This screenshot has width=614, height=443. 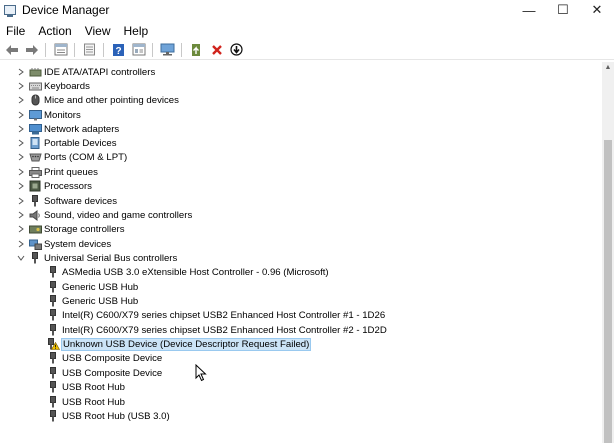 What do you see at coordinates (53, 344) in the screenshot?
I see `warning-device-icon` at bounding box center [53, 344].